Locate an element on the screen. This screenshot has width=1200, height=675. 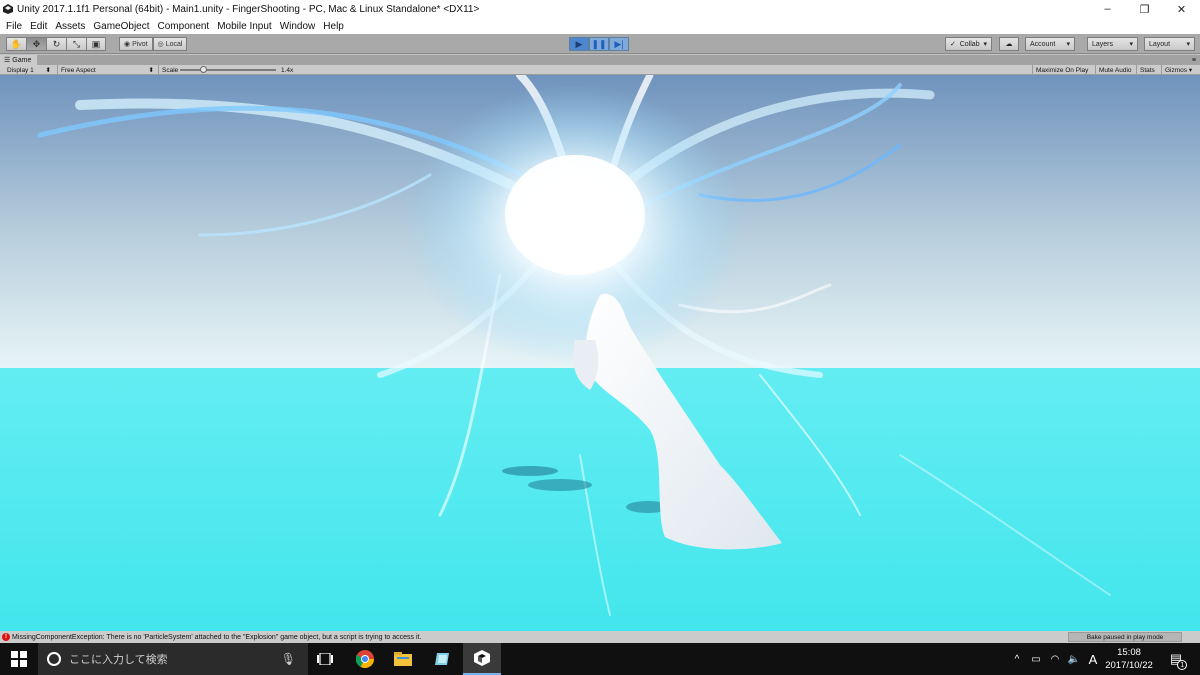
pivot-group: ◉ Pivot ◎ Local is located at coordinates (153, 44).